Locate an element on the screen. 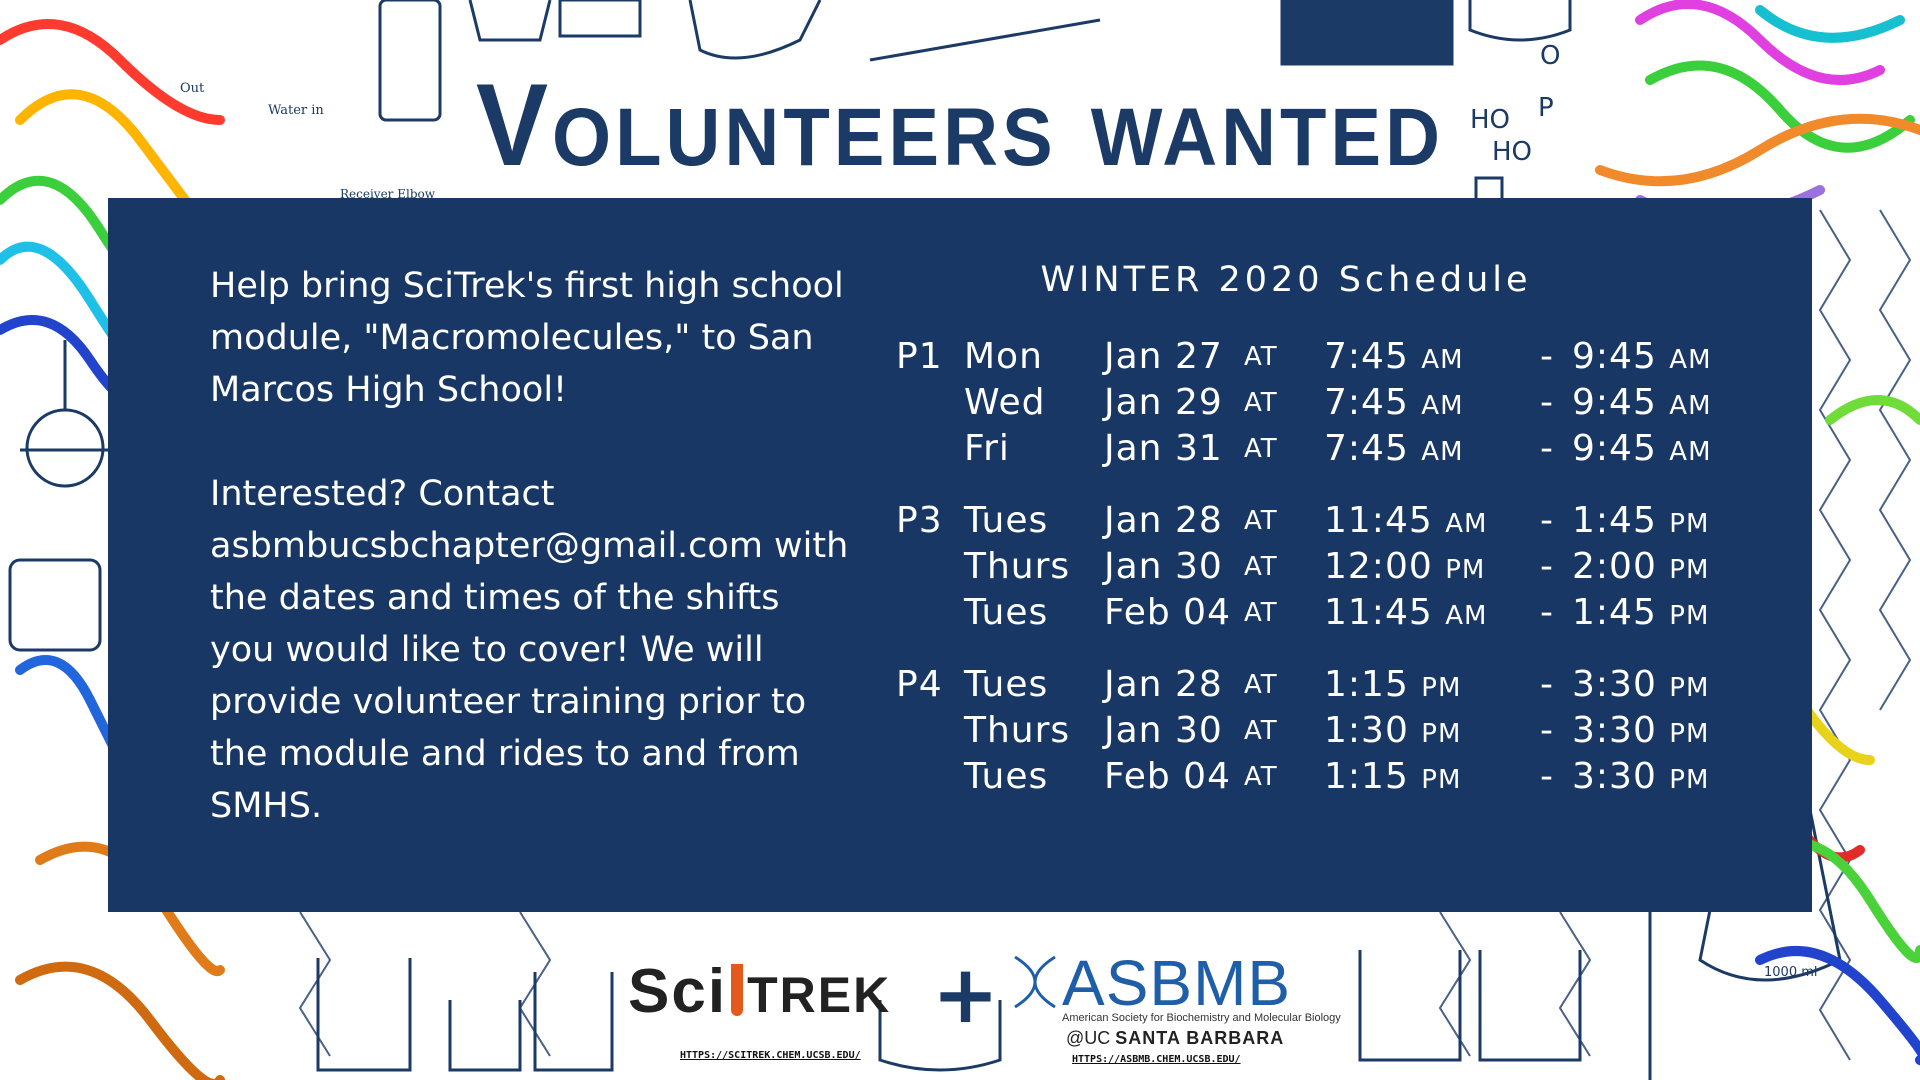 This screenshot has width=1920, height=1080. schedule-start-time: 1:30 PM is located at coordinates (1392, 730).